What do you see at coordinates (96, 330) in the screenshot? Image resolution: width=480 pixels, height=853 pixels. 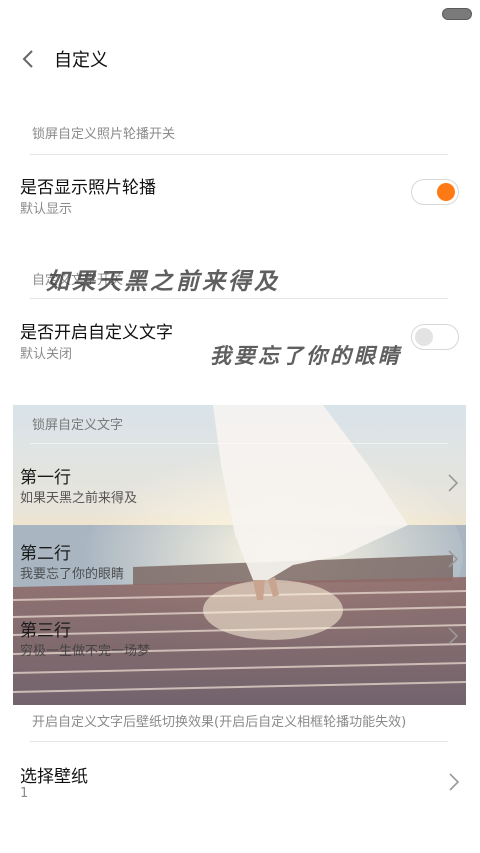 I see `custom-text-toggle-title: 是否开启自定义文字` at bounding box center [96, 330].